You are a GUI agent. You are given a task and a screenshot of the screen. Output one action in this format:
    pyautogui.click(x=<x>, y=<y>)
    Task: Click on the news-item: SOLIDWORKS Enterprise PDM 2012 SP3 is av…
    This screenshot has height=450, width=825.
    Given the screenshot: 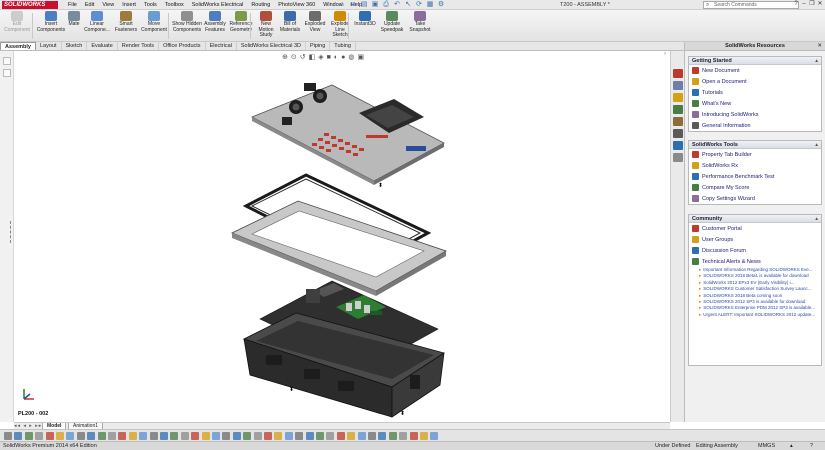 What is the action you would take?
    pyautogui.click(x=755, y=308)
    